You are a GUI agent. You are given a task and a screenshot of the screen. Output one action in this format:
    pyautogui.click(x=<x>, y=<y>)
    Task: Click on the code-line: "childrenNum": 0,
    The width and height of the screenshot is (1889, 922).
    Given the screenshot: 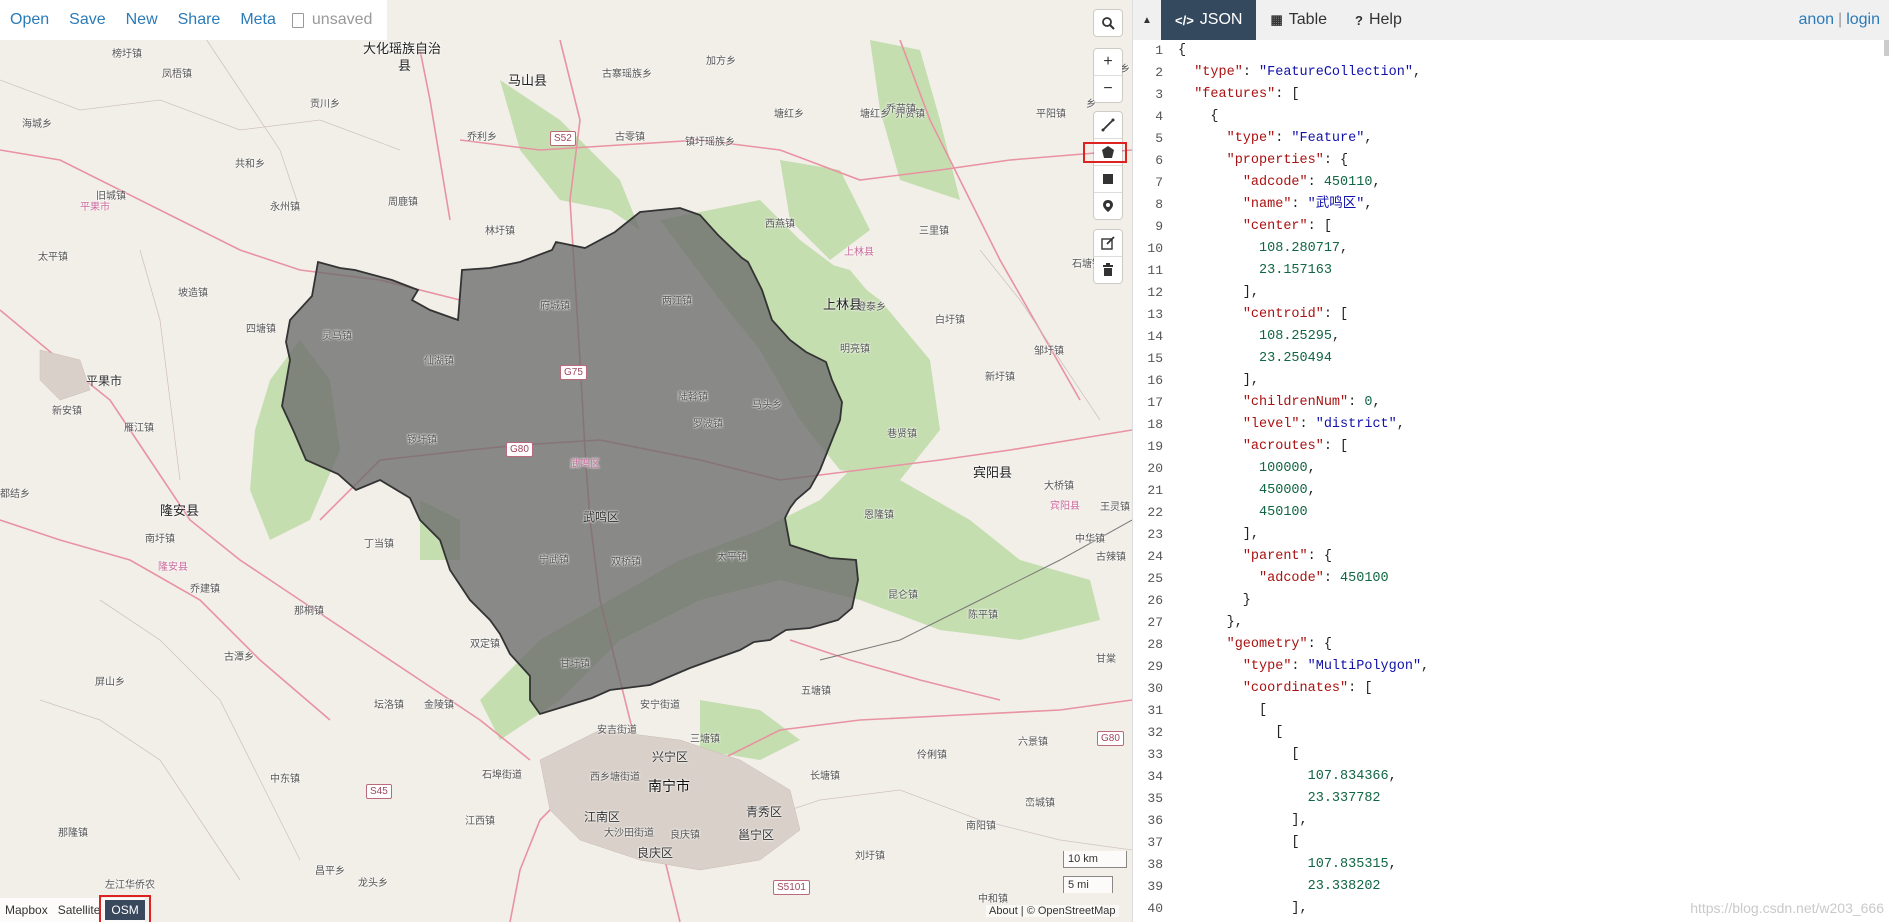 What is the action you would take?
    pyautogui.click(x=1528, y=403)
    